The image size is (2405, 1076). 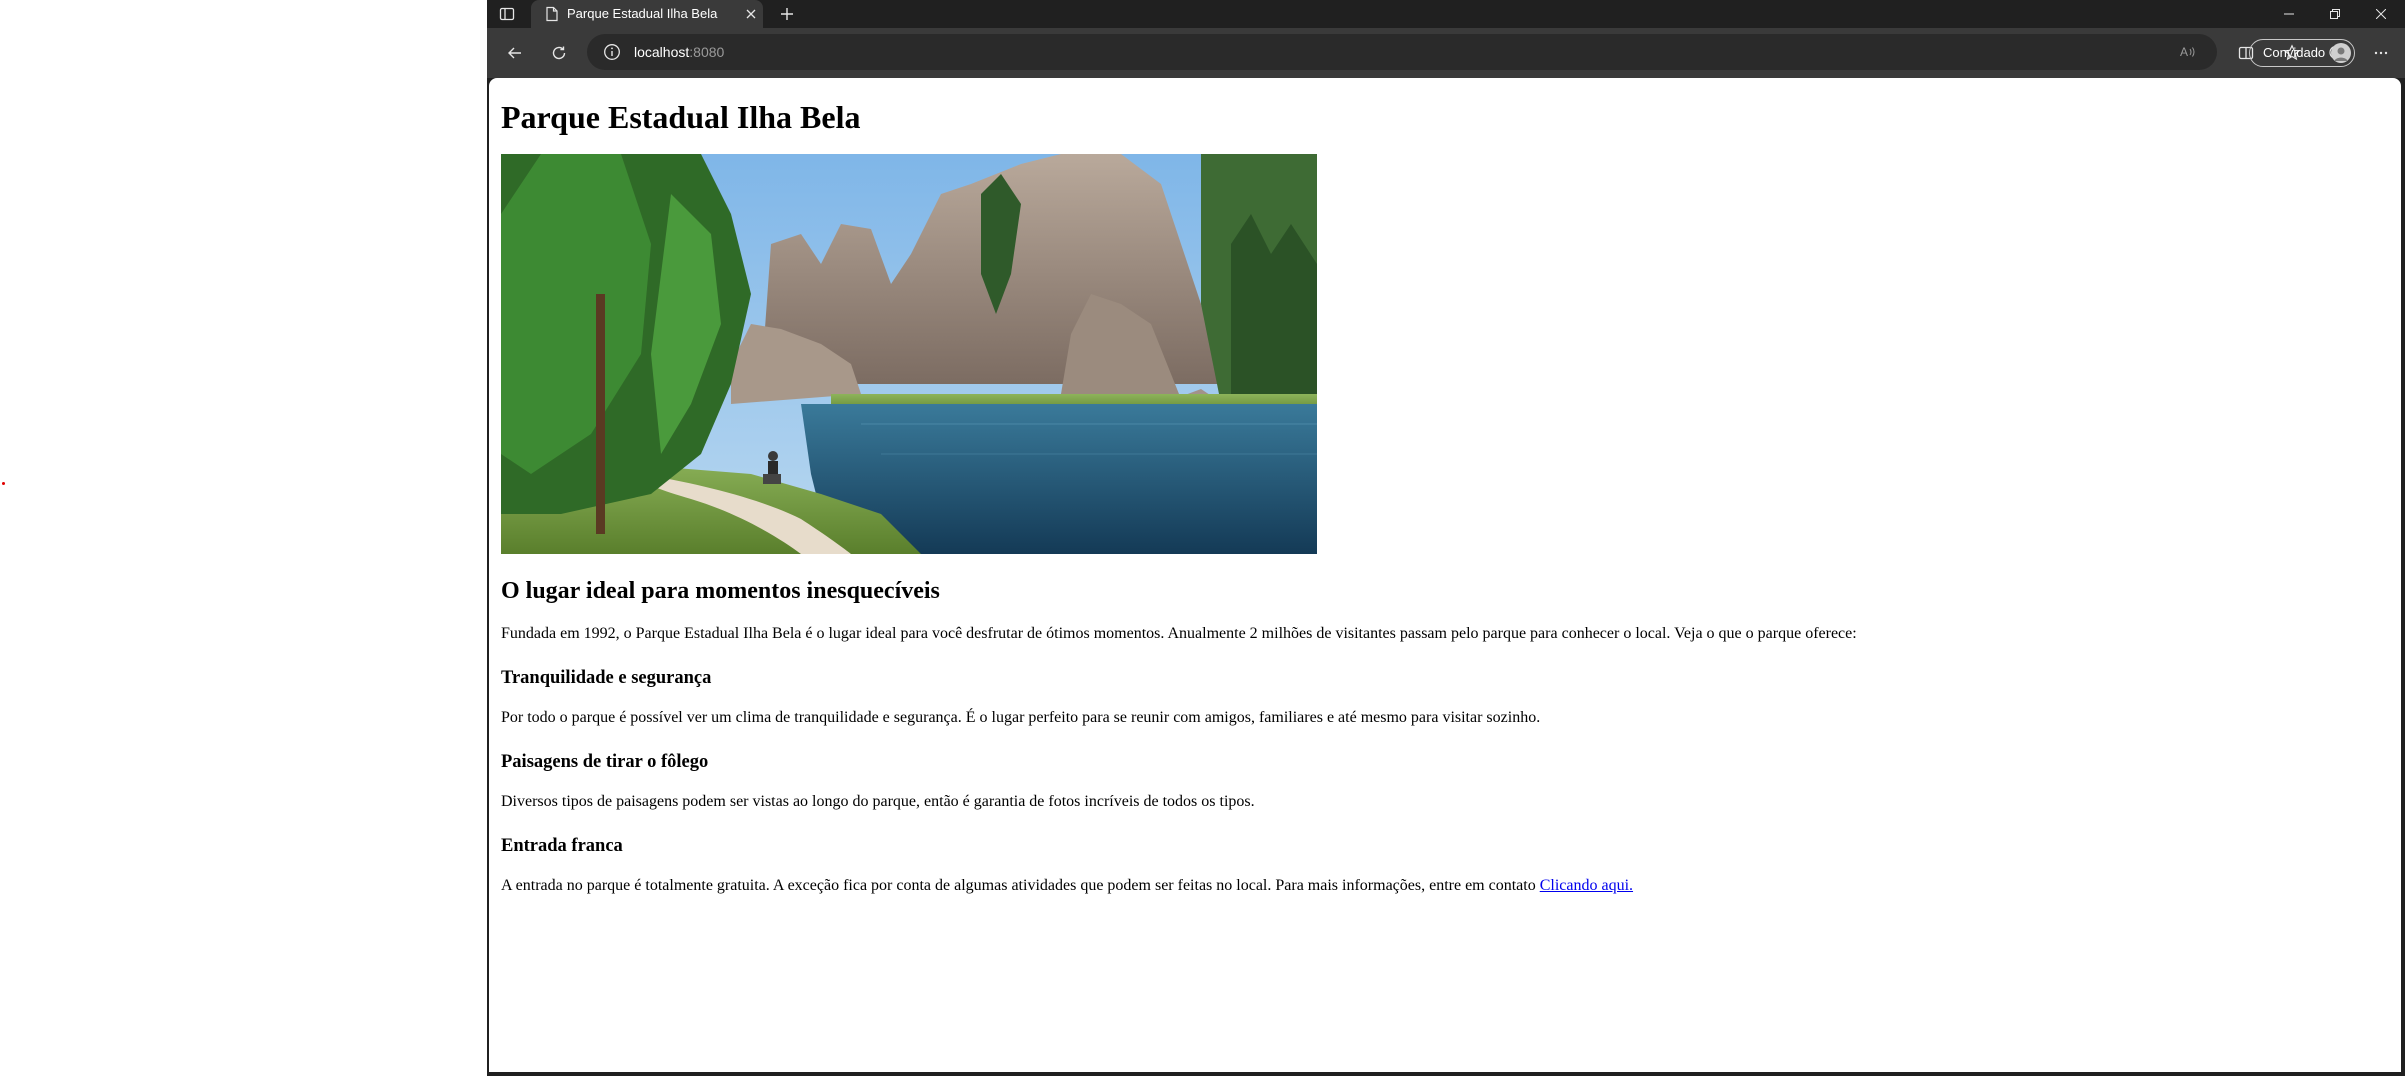 I want to click on profile-label: Convidado, so click(x=2294, y=52).